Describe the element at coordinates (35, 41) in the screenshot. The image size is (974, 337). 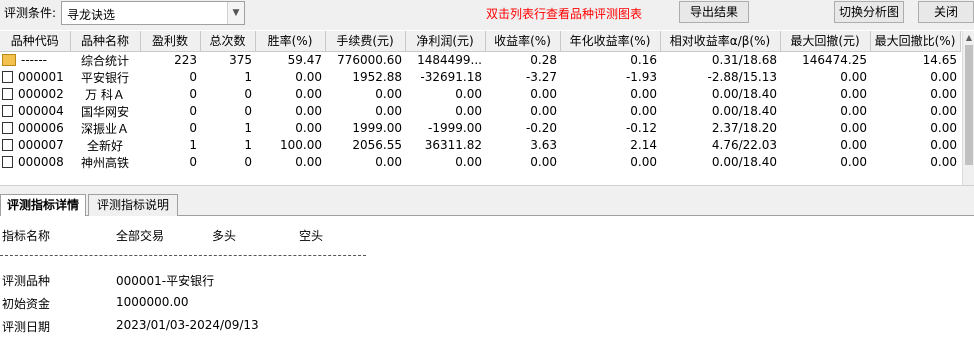
I see `column-header: 品种代码` at that location.